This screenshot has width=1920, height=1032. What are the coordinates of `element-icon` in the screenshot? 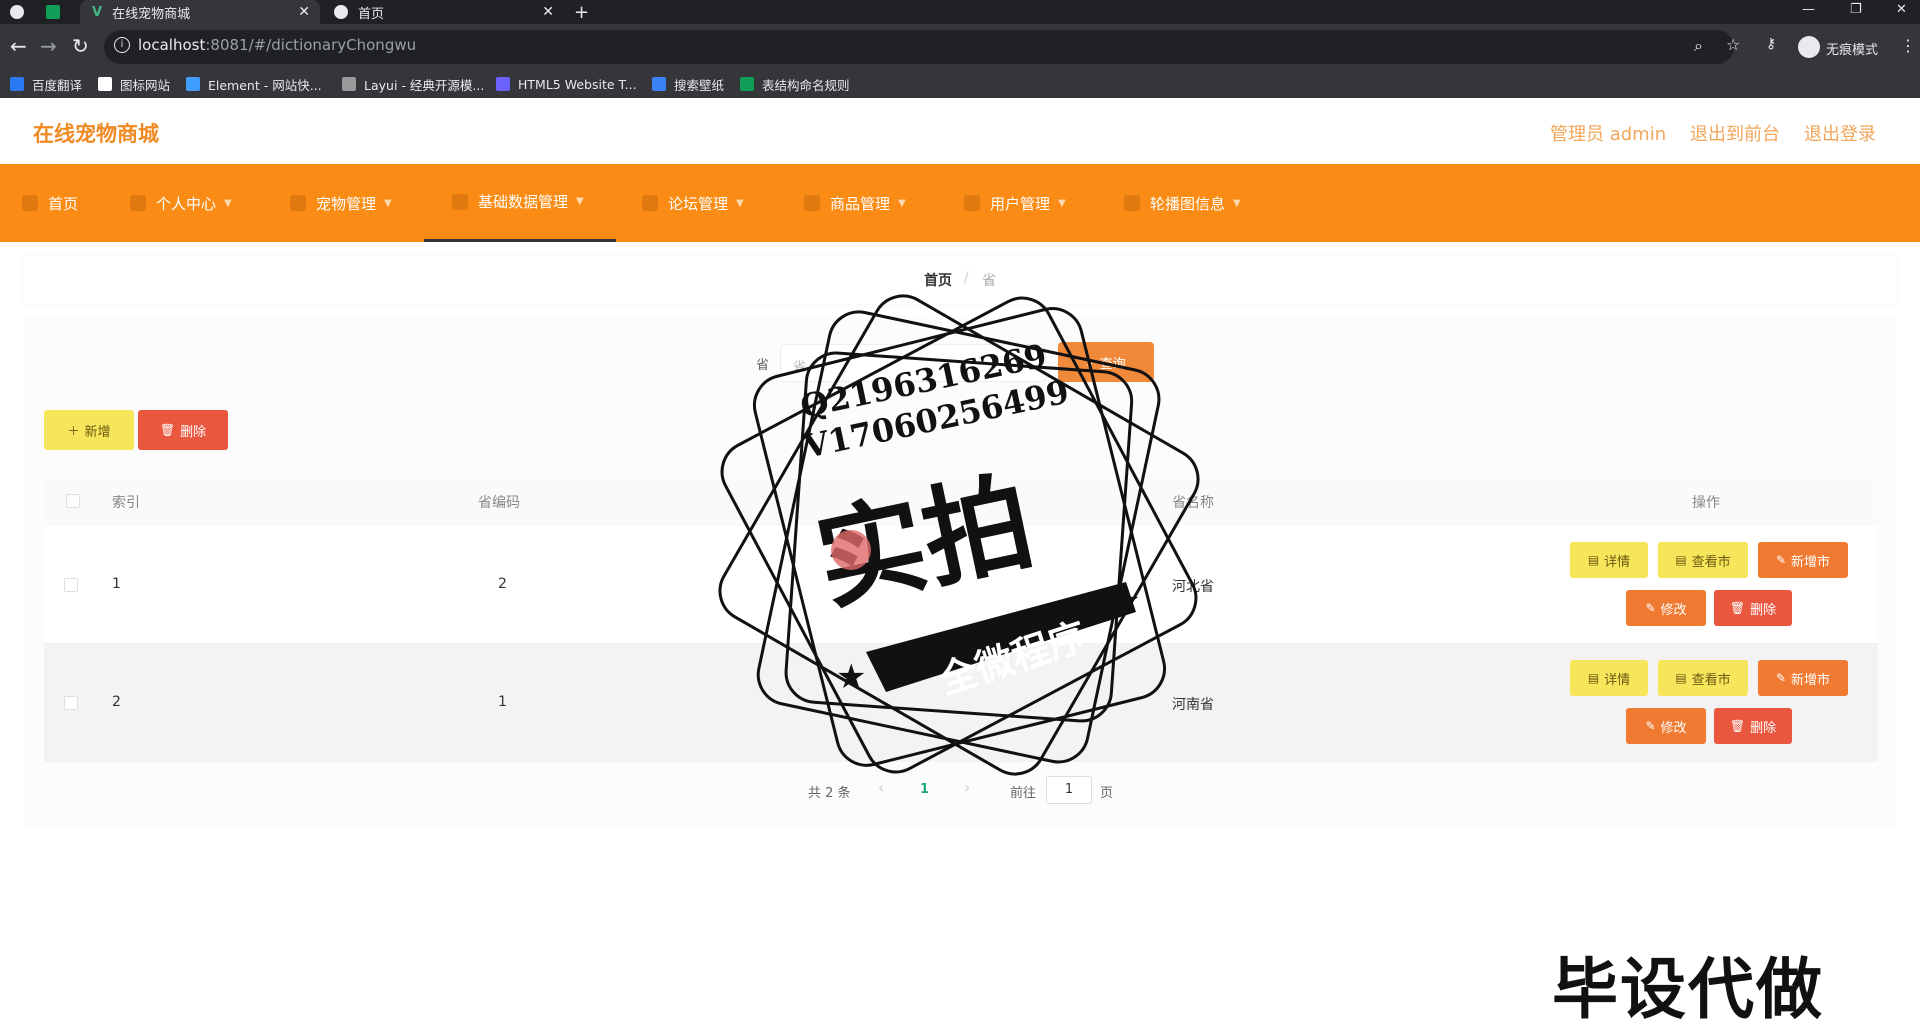 It's located at (193, 84).